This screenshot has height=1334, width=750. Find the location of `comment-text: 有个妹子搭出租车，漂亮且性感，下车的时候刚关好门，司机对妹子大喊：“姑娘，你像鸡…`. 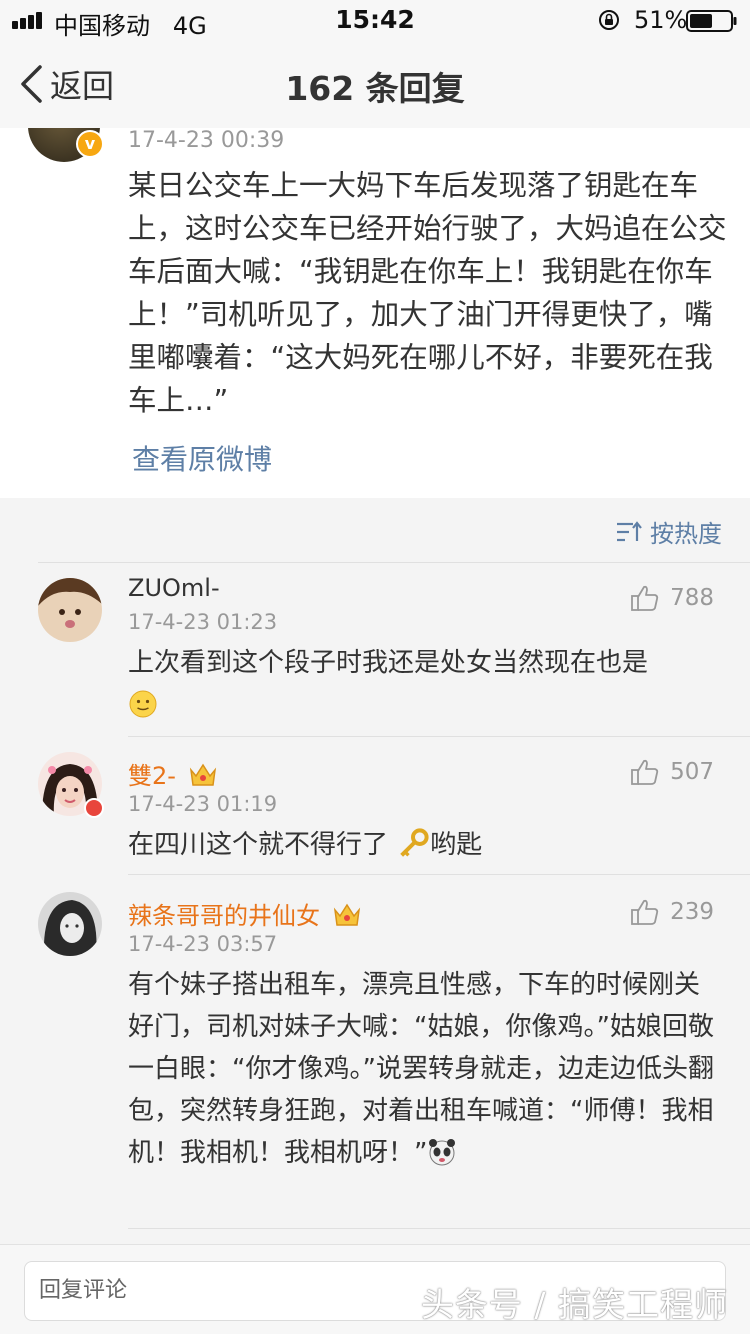

comment-text: 有个妹子搭出租车，漂亮且性感，下车的时候刚关好门，司机对妹子大喊：“姑娘，你像鸡… is located at coordinates (421, 1069).